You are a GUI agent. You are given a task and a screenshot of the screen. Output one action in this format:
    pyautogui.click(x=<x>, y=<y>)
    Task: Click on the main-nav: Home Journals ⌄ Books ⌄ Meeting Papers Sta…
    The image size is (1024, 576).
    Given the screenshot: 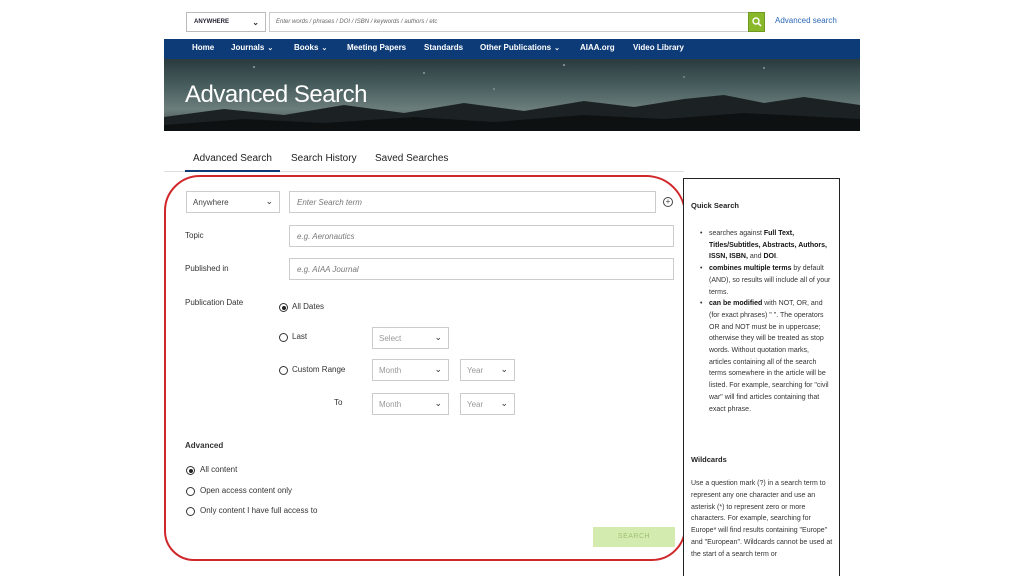 What is the action you would take?
    pyautogui.click(x=512, y=49)
    